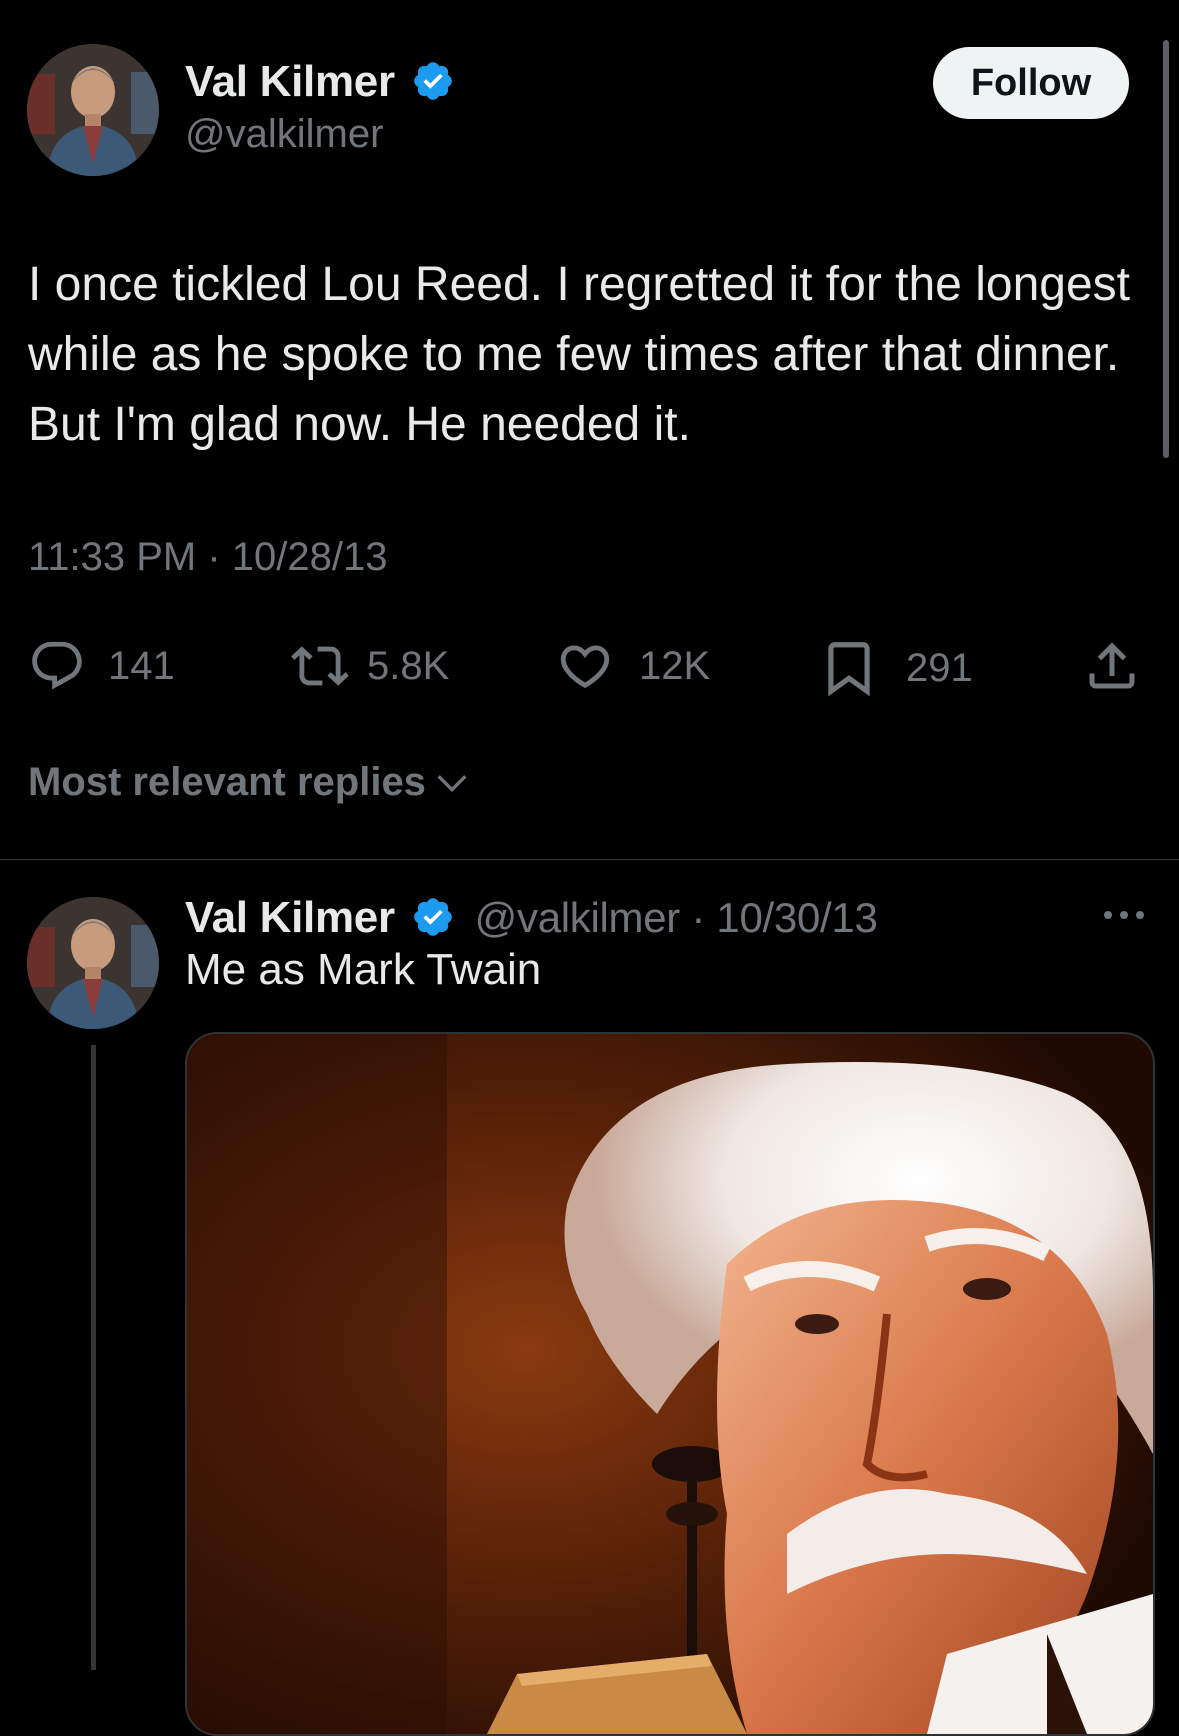 The image size is (1179, 1736). I want to click on author-name: Val Kilmer, so click(290, 81).